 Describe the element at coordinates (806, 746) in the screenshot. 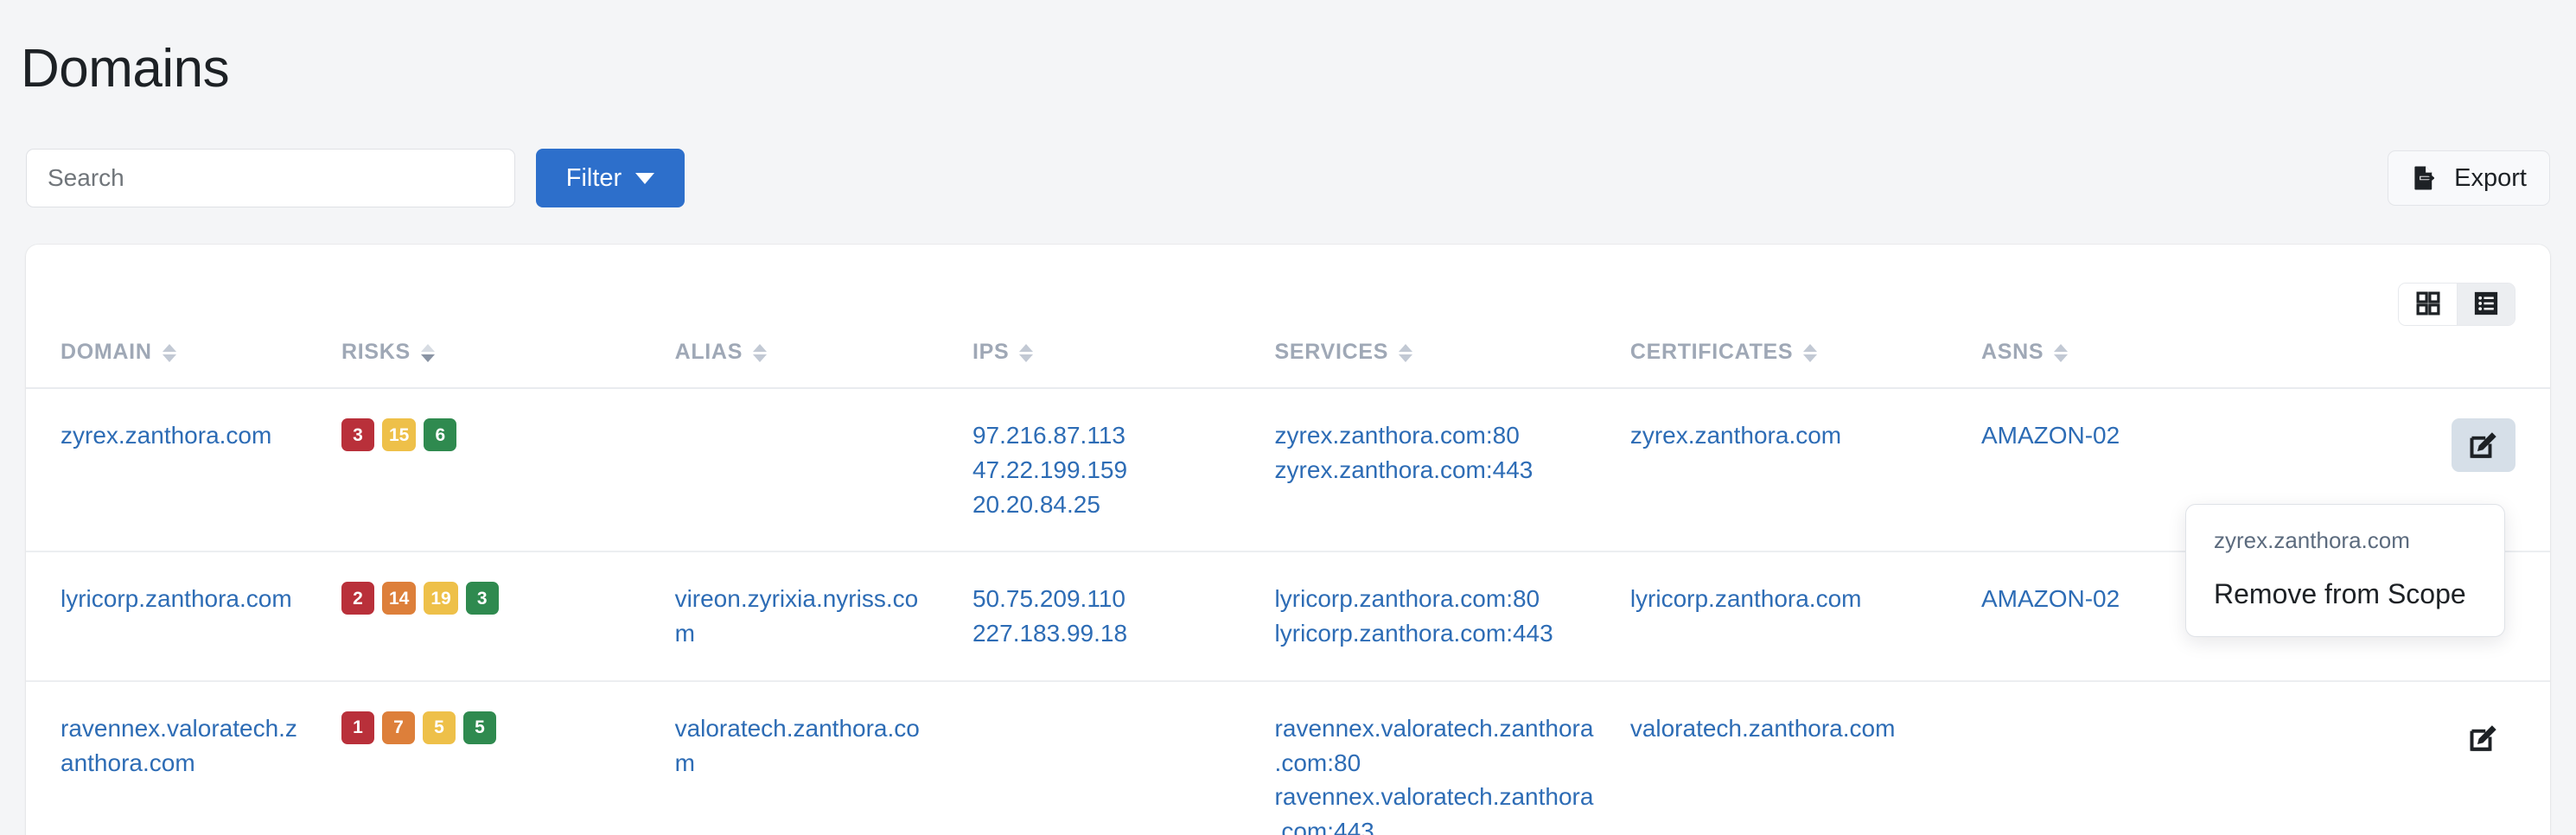

I see `cell-alias-value: valoratech.zanthora.com` at that location.